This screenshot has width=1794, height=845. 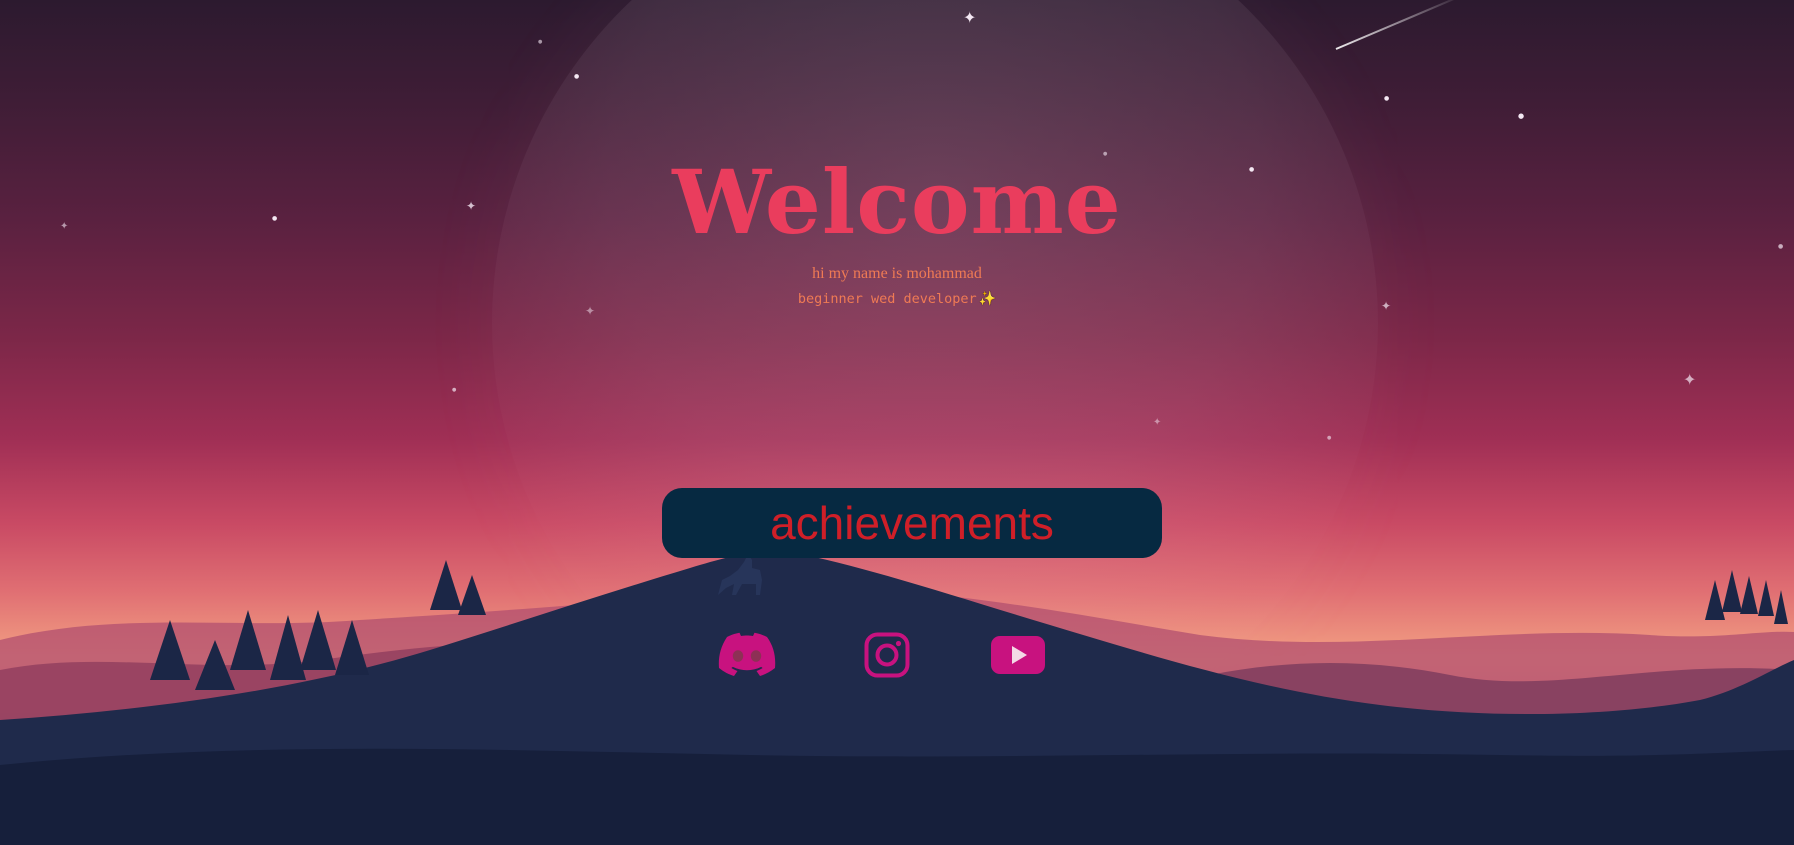 What do you see at coordinates (897, 273) in the screenshot?
I see `intro-text: hi my name is mohammad` at bounding box center [897, 273].